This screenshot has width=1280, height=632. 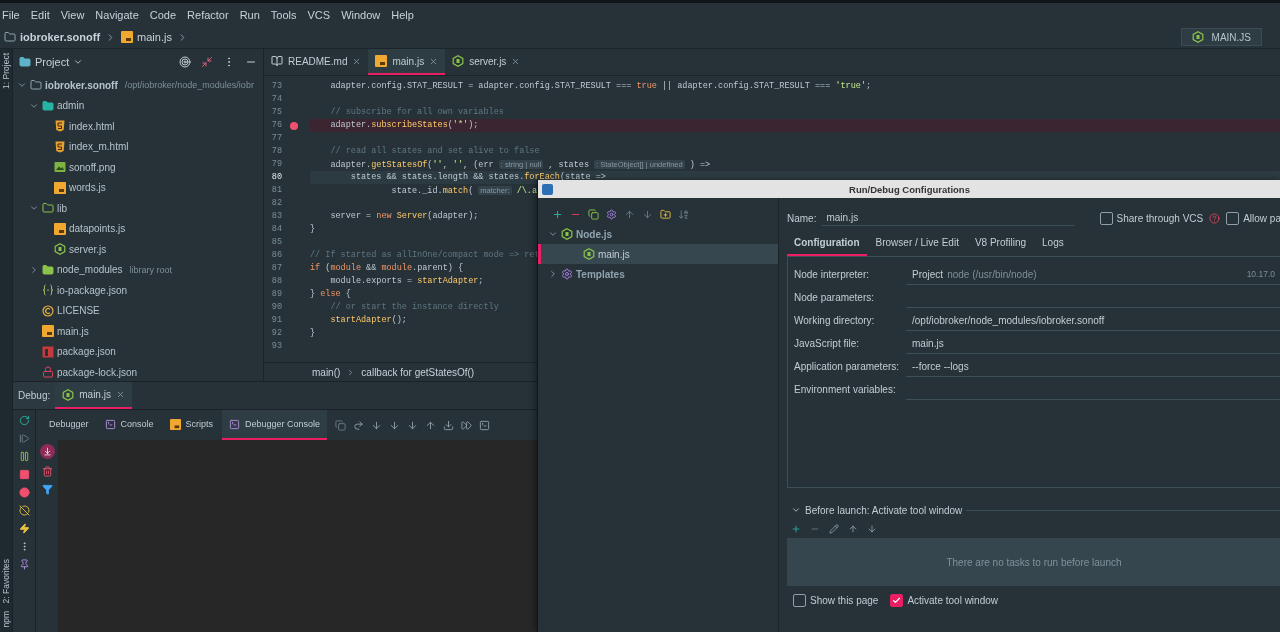 I want to click on pause-icon, so click(x=24, y=456).